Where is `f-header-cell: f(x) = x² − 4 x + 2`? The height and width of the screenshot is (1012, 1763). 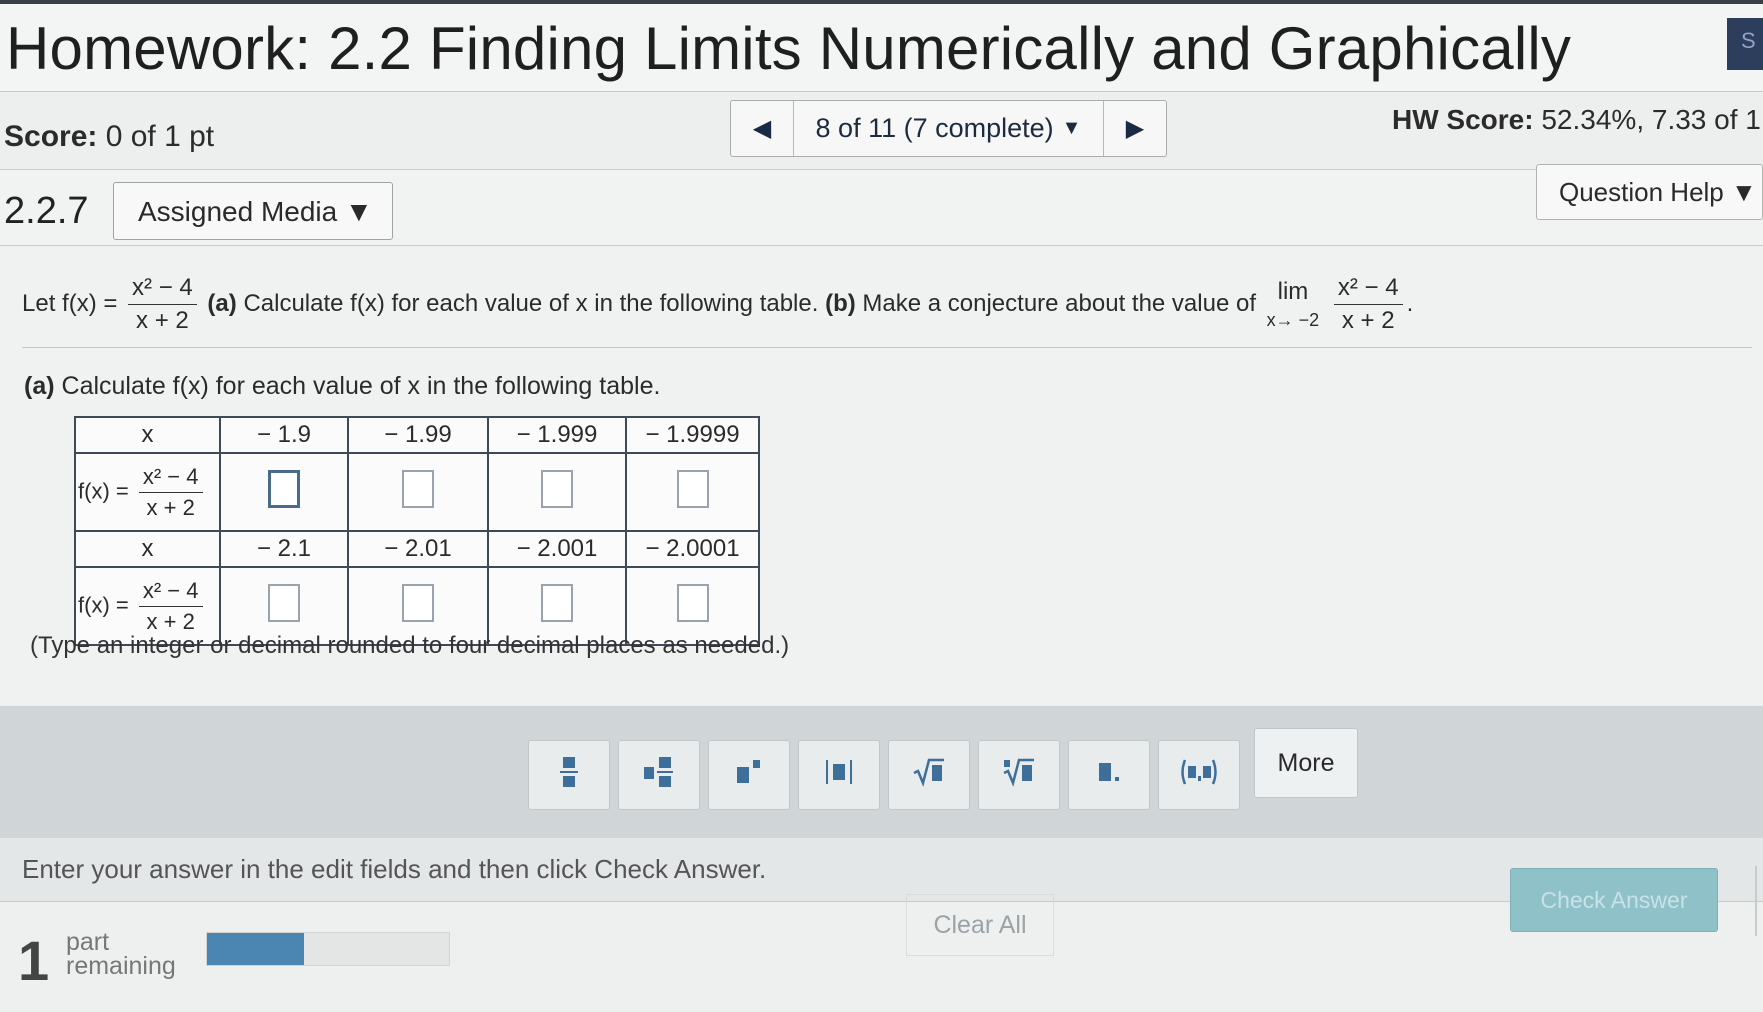
f-header-cell: f(x) = x² − 4 x + 2 is located at coordinates (147, 492).